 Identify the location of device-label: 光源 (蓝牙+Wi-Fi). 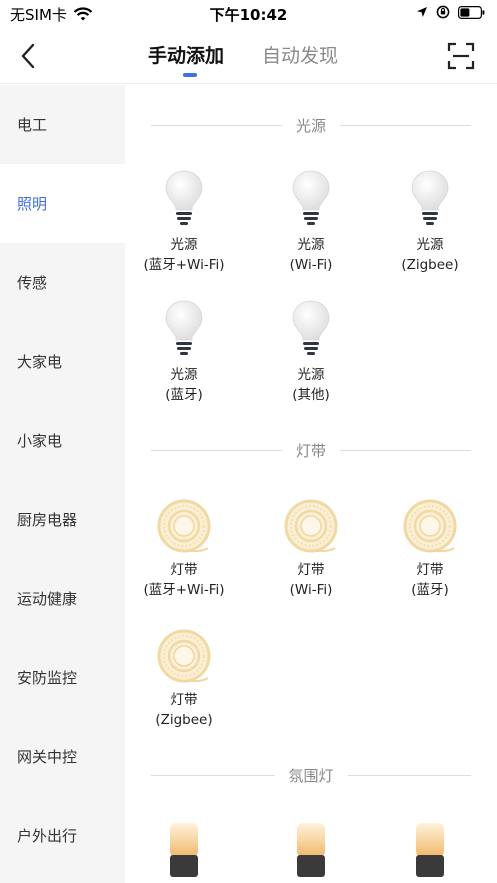
(184, 255).